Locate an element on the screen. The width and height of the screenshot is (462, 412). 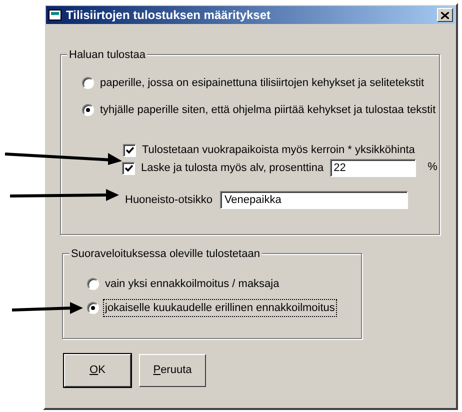
close-button is located at coordinates (445, 15).